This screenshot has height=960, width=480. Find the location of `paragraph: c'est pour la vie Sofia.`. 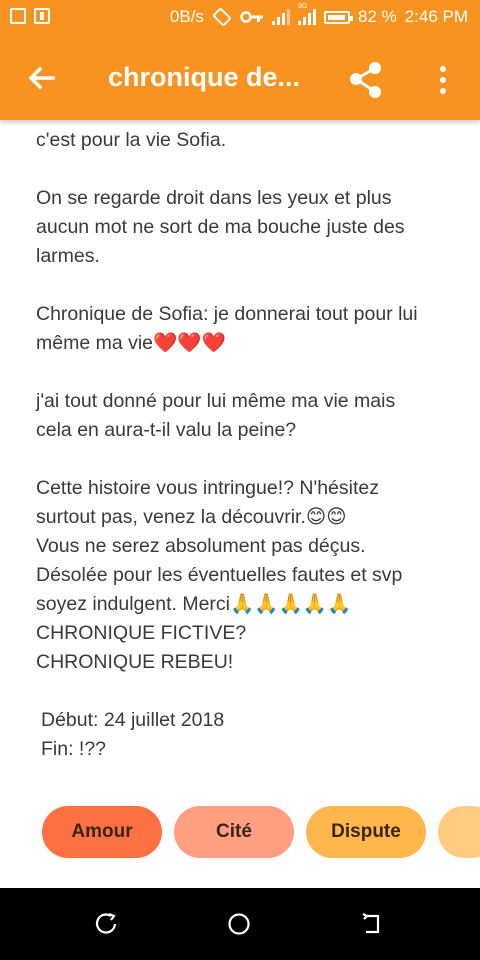

paragraph: c'est pour la vie Sofia. is located at coordinates (131, 140).